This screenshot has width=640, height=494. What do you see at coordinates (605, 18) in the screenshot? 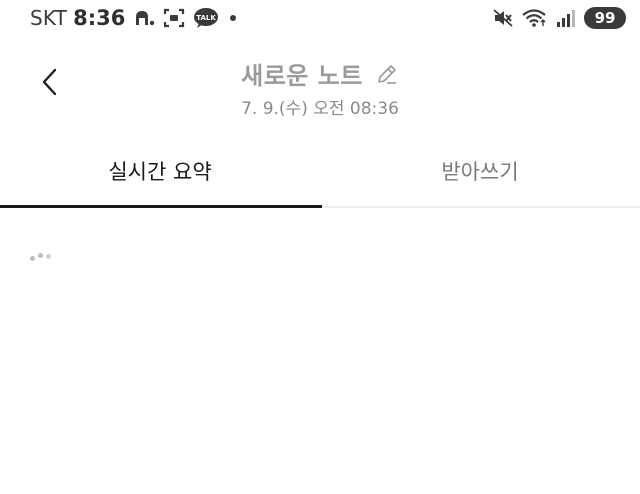
I see `battery-level: 99` at bounding box center [605, 18].